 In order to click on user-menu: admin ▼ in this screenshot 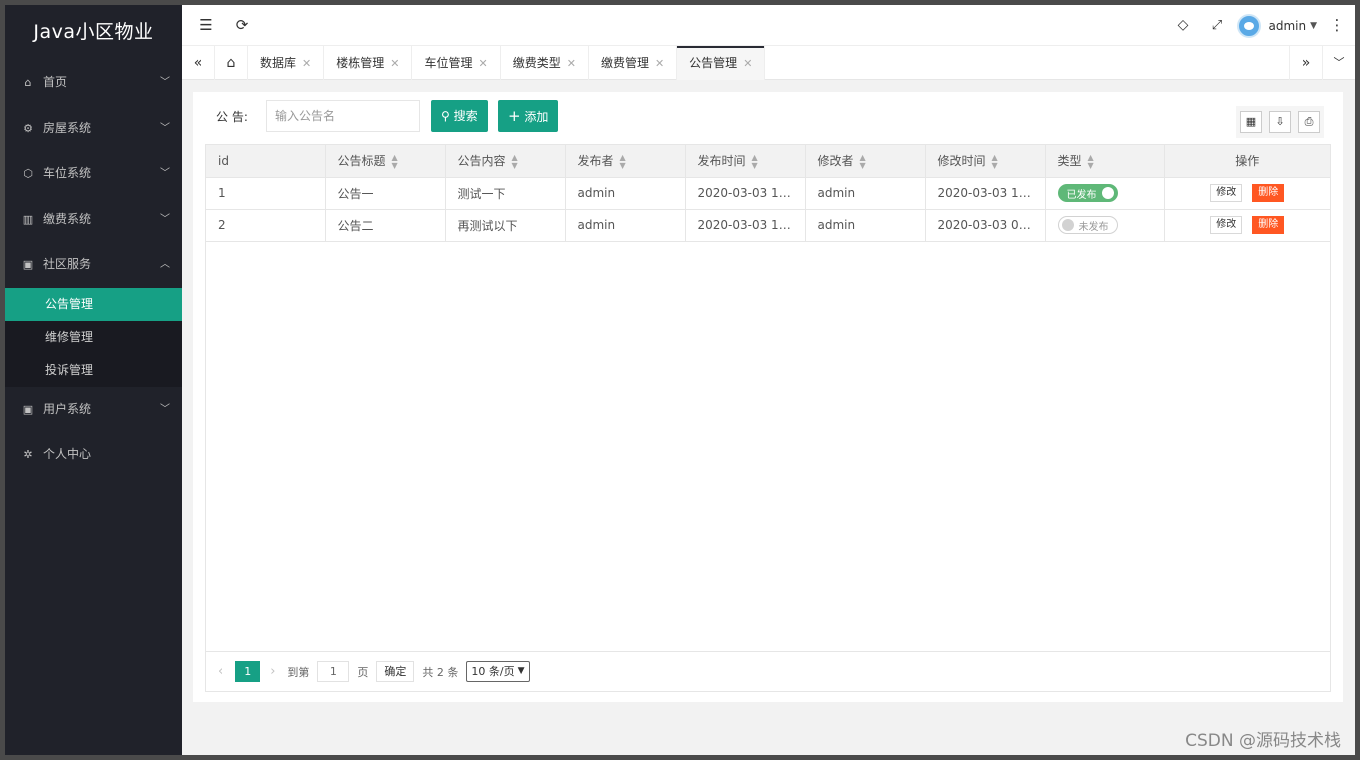, I will do `click(1277, 26)`.